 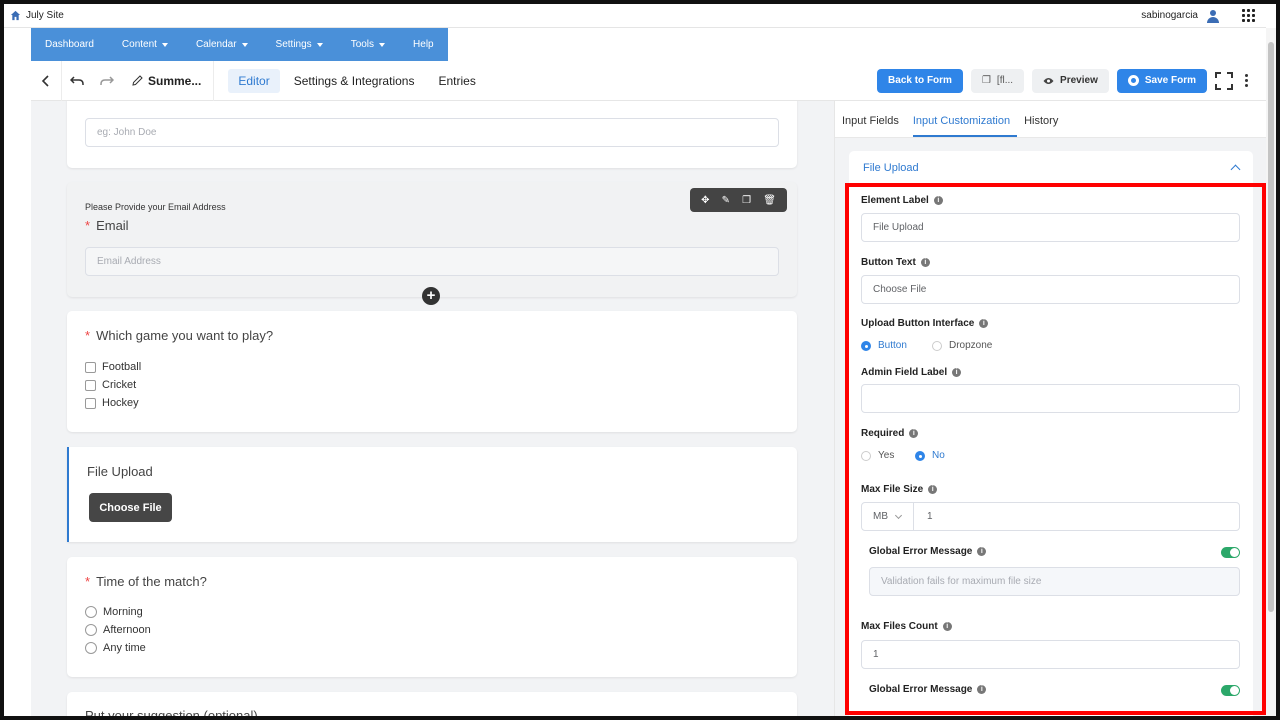 I want to click on save-form-button: Save Form, so click(x=1161, y=80).